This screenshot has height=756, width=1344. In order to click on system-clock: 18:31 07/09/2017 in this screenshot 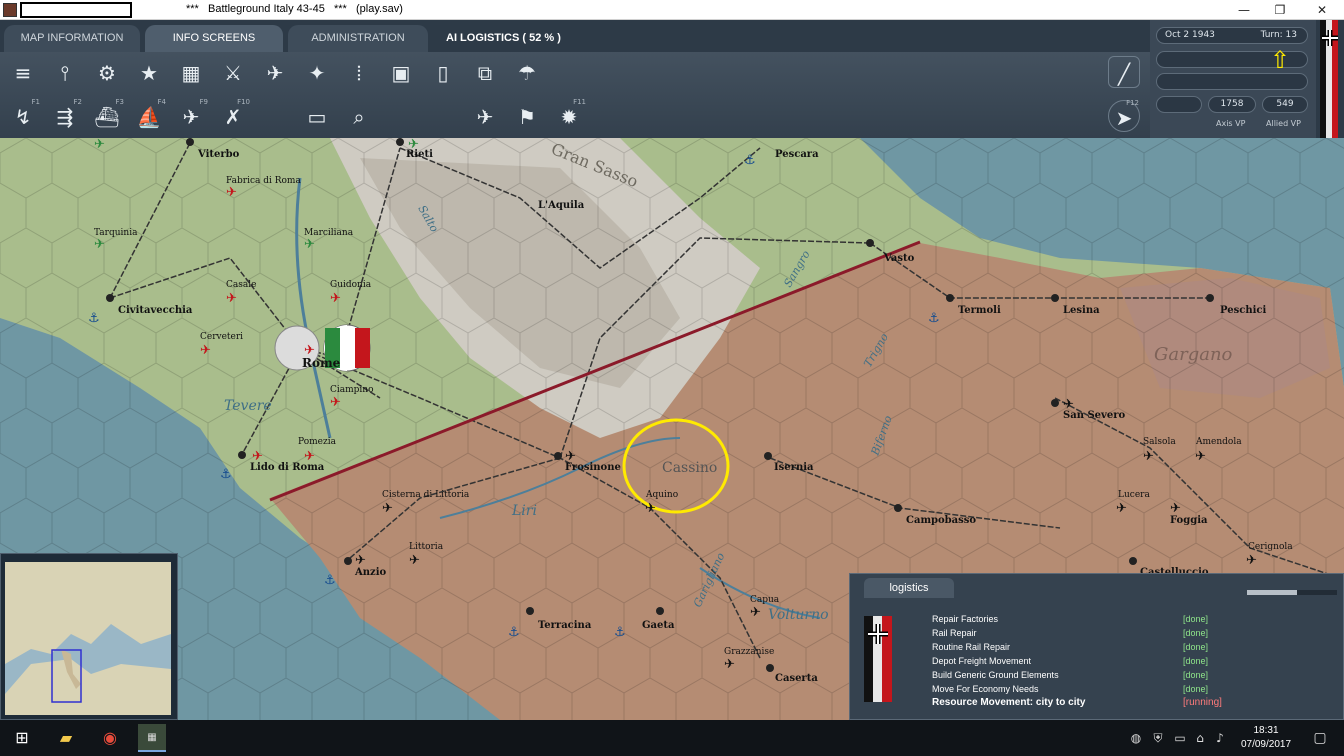, I will do `click(1266, 738)`.